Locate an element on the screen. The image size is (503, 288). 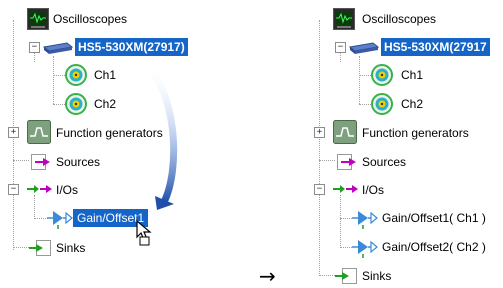
device-label-selected: HS5-530XM(27917 is located at coordinates (435, 47).